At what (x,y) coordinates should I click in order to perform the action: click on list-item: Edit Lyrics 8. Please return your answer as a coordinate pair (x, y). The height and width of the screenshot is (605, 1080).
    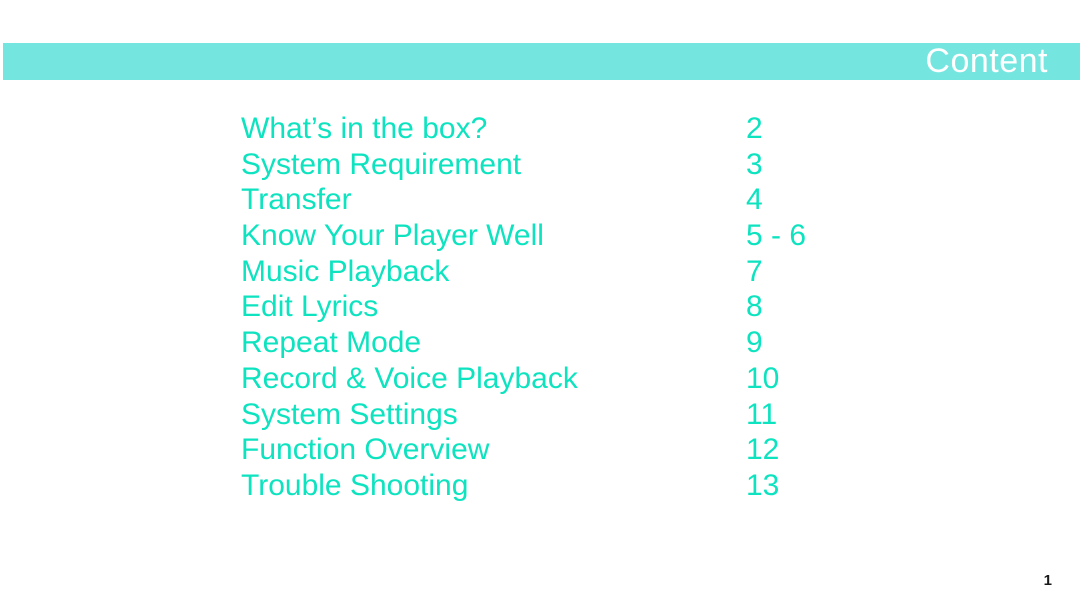
    Looking at the image, I should click on (591, 307).